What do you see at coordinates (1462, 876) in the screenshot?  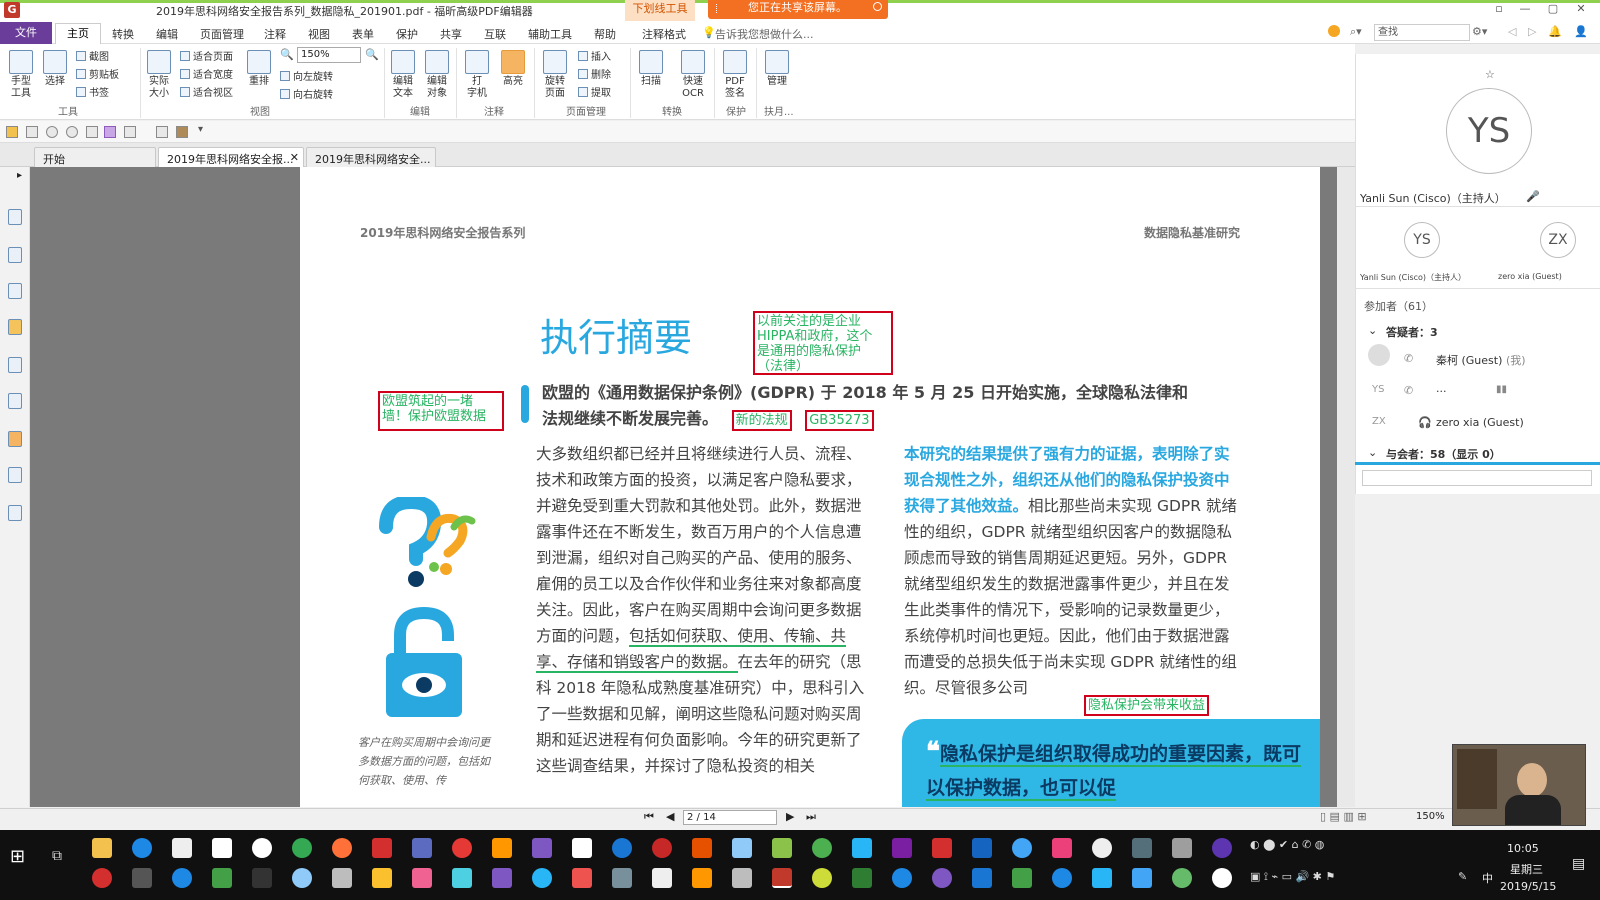 I see `pen-icon: ✎` at bounding box center [1462, 876].